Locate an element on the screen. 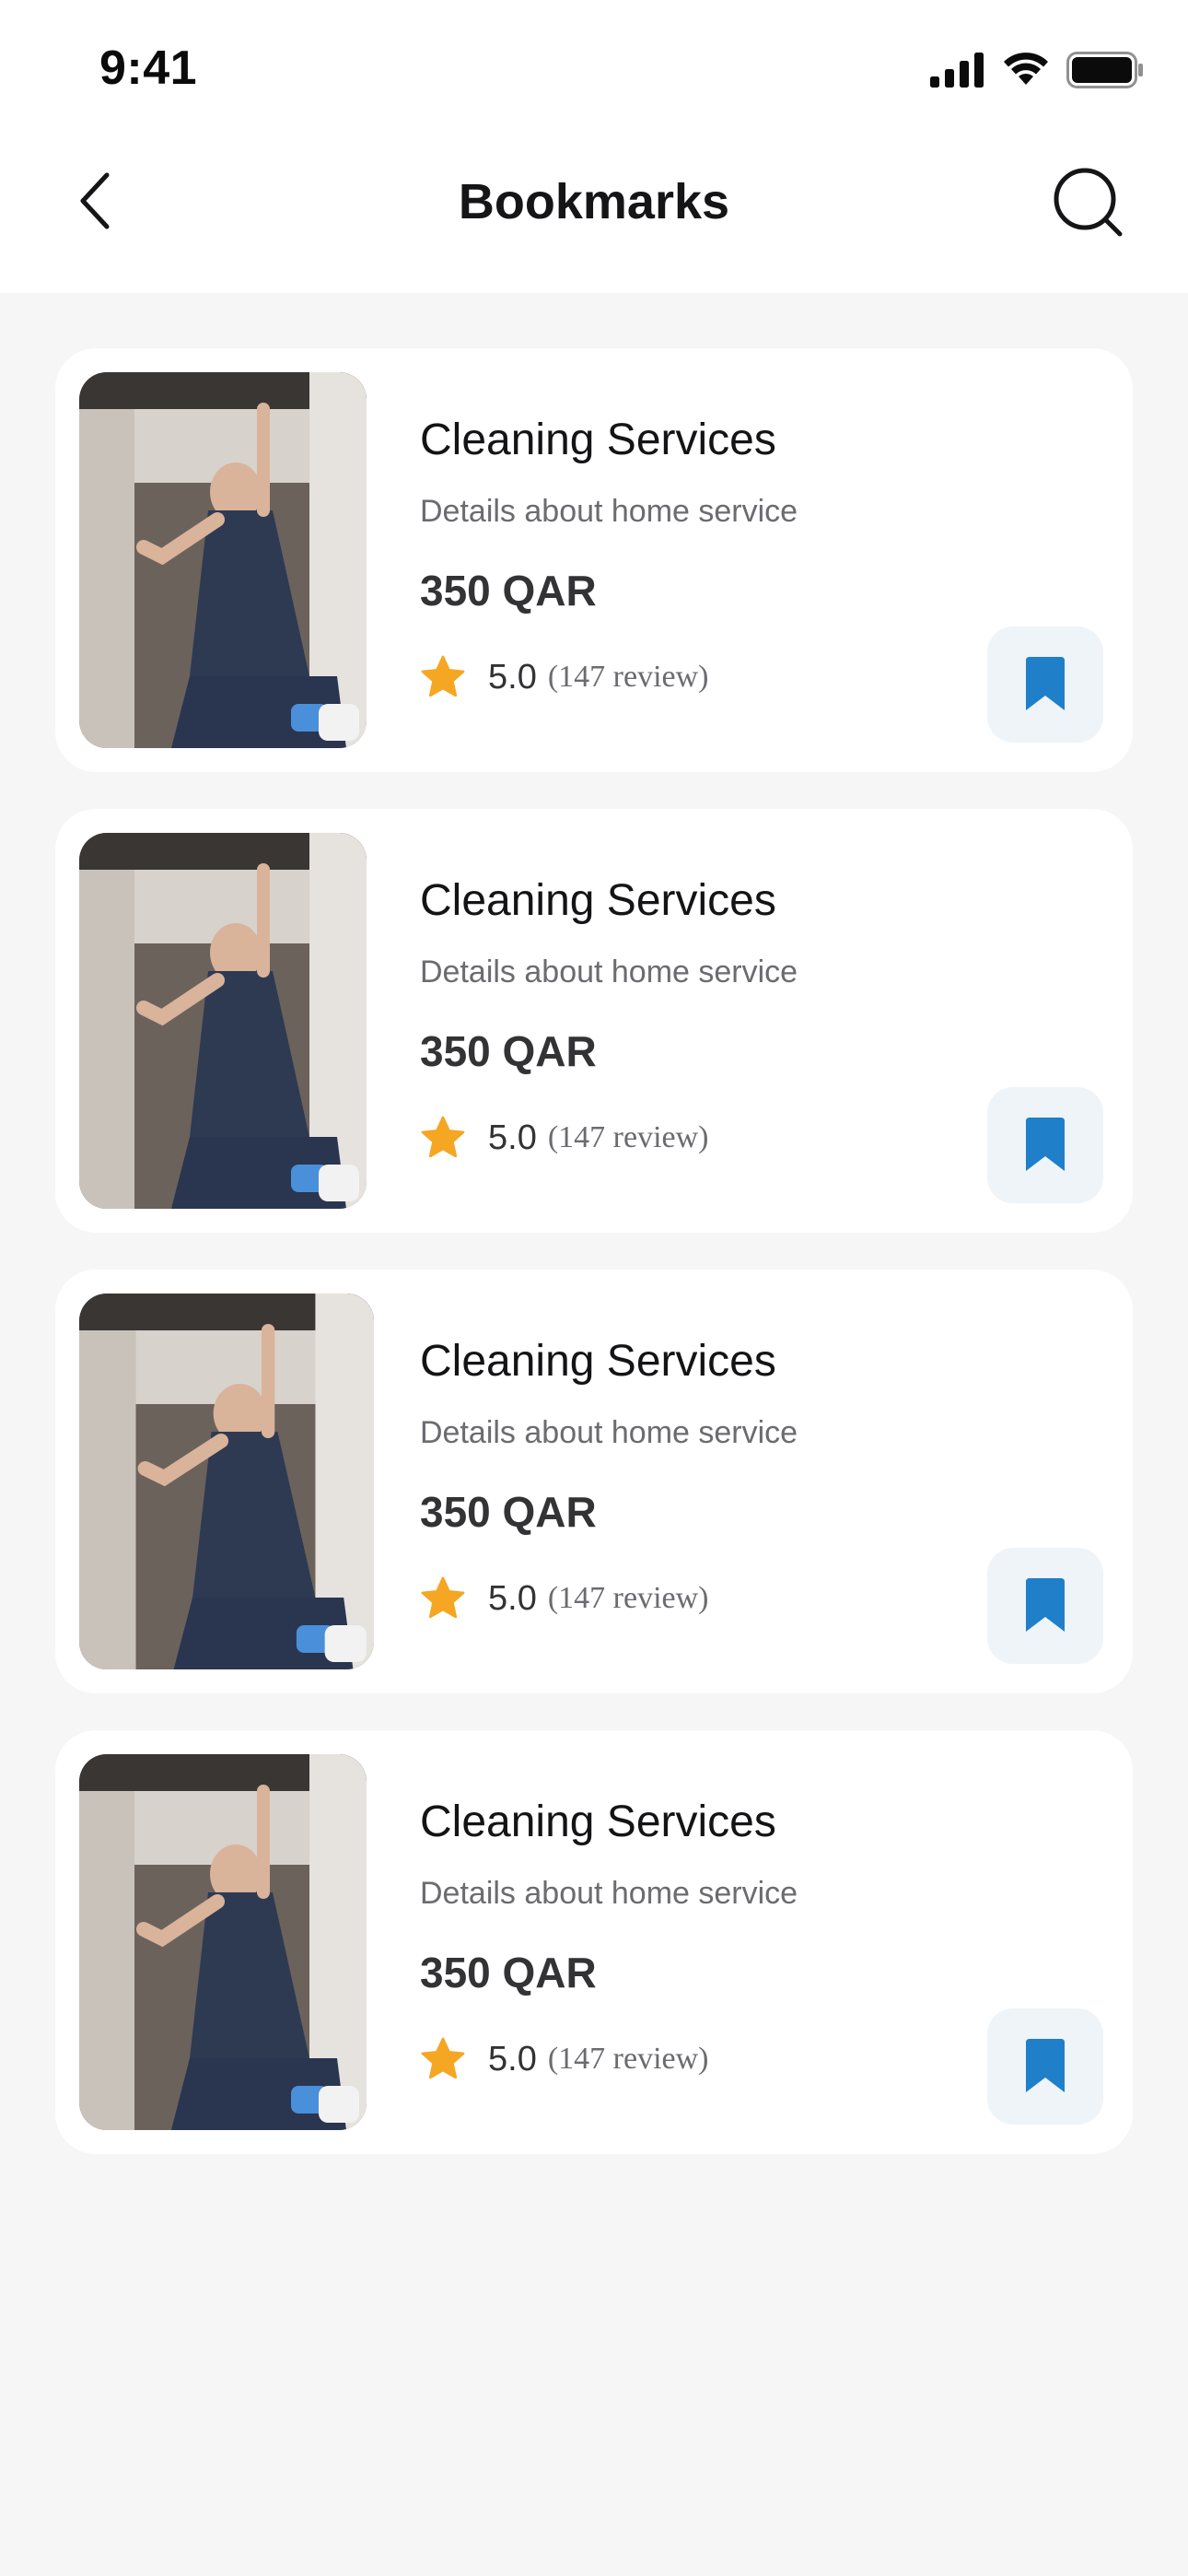  status-icons is located at coordinates (1037, 70).